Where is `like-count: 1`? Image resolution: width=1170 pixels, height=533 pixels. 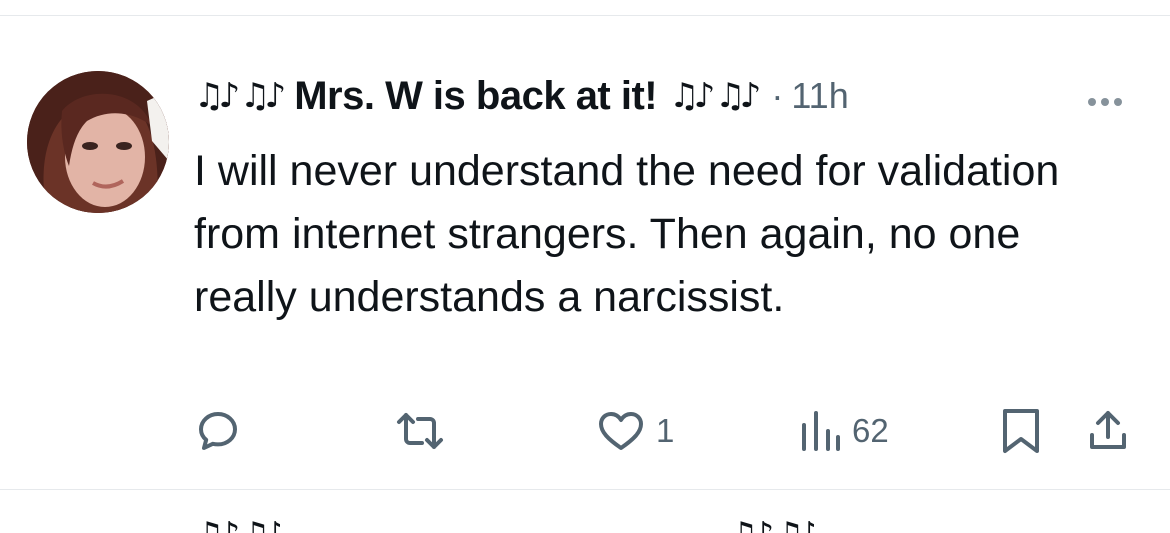 like-count: 1 is located at coordinates (665, 430).